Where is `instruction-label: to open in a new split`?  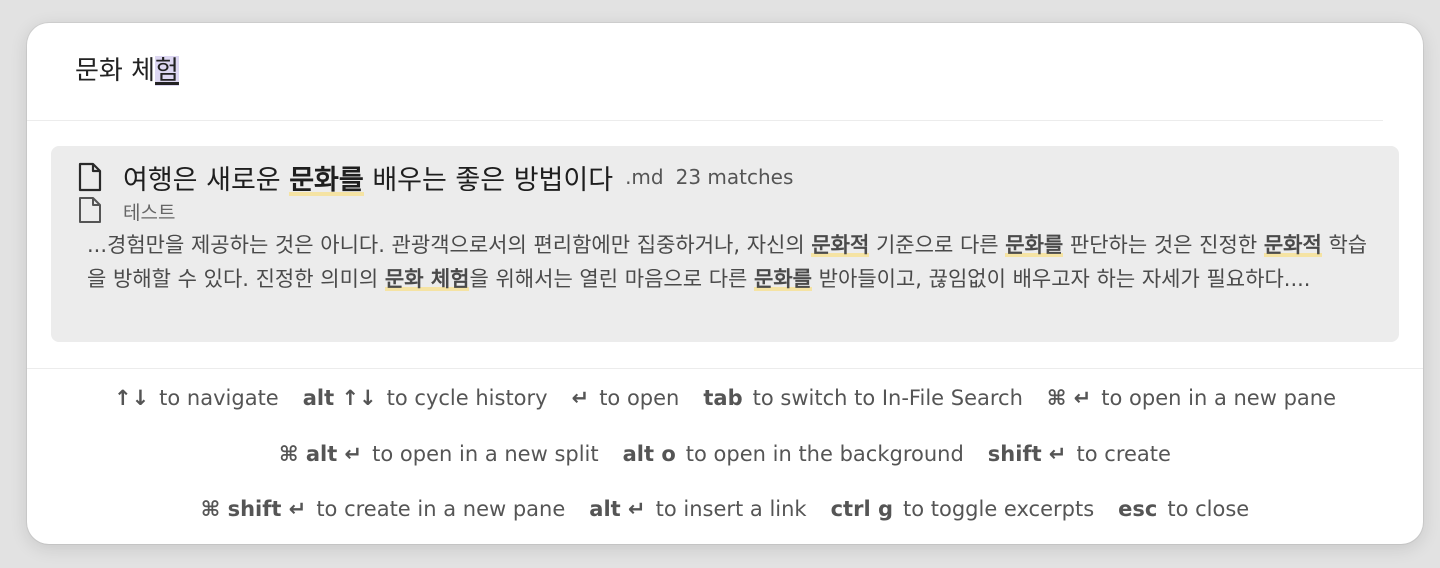
instruction-label: to open in a new split is located at coordinates (485, 454).